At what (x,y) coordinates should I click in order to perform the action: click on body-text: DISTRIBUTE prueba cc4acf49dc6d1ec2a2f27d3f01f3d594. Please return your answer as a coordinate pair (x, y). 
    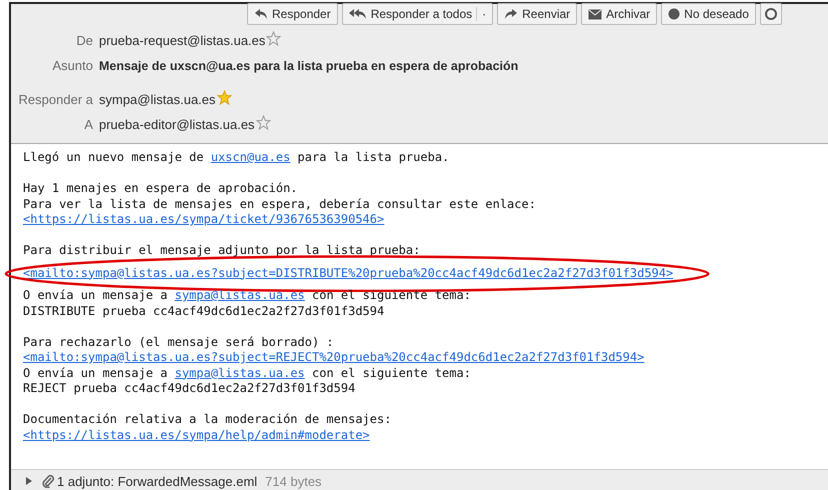
    Looking at the image, I should click on (203, 311).